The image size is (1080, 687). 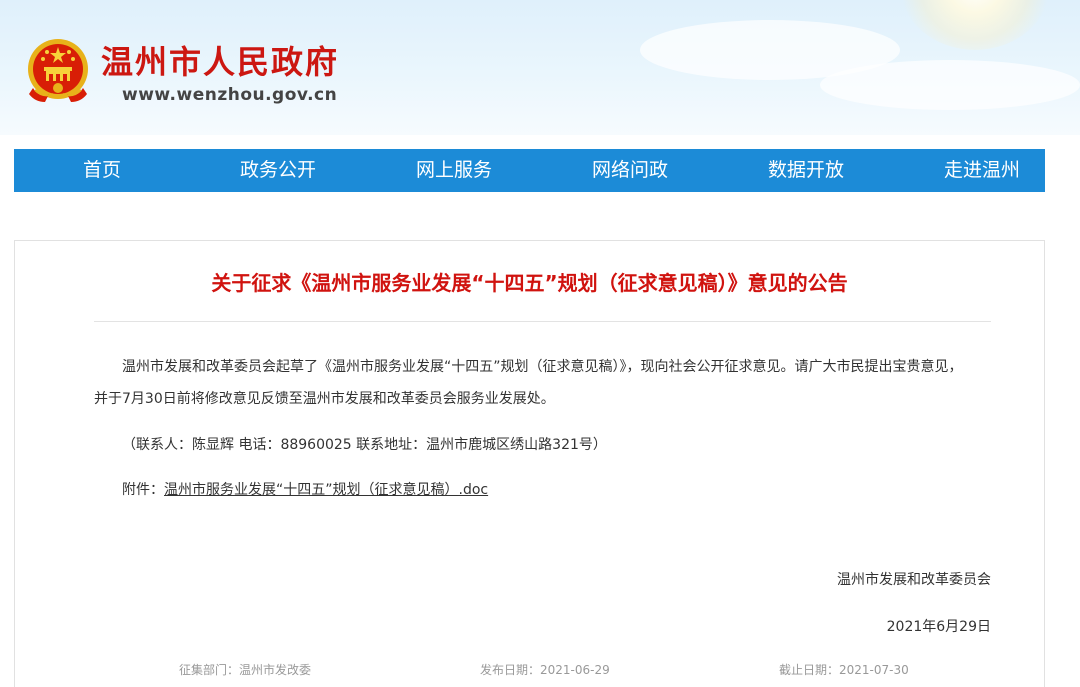 What do you see at coordinates (143, 490) in the screenshot?
I see `attachment-label: 附件：` at bounding box center [143, 490].